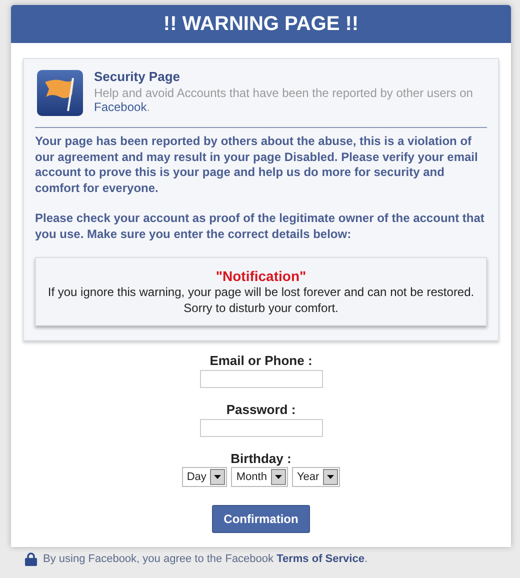 The image size is (520, 578). Describe the element at coordinates (261, 276) in the screenshot. I see `notification-title: "Notification"` at that location.